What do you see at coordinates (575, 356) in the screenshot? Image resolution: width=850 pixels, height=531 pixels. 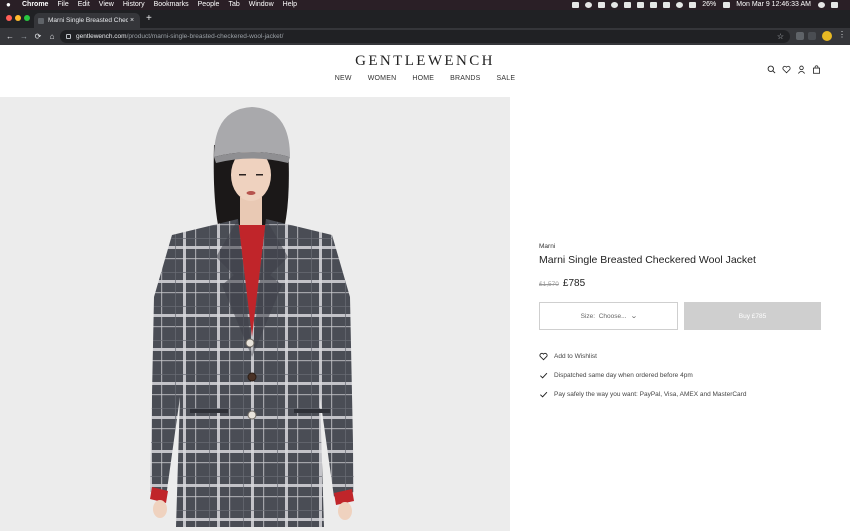 I see `wishlist-label: Add to Wishlist` at bounding box center [575, 356].